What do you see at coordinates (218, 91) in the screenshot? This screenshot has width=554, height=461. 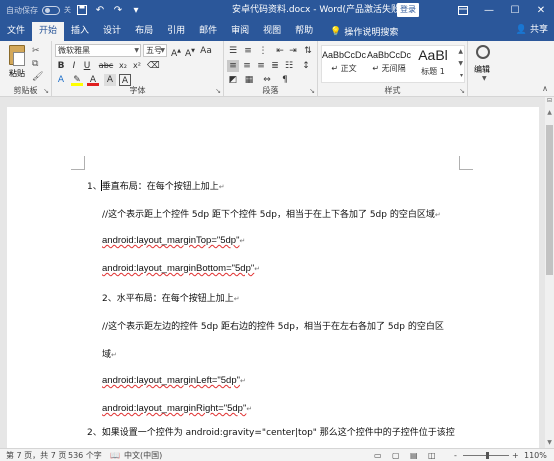 I see `font-launcher-icon: ↘` at bounding box center [218, 91].